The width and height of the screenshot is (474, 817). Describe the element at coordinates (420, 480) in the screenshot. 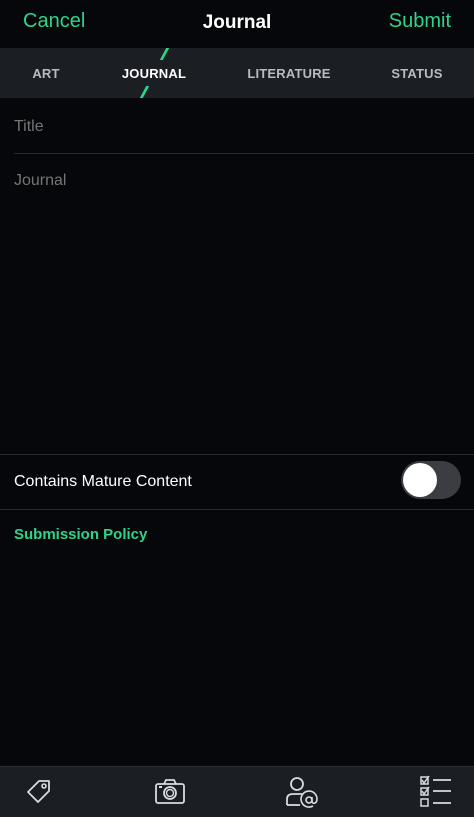

I see `toggle-knob` at that location.